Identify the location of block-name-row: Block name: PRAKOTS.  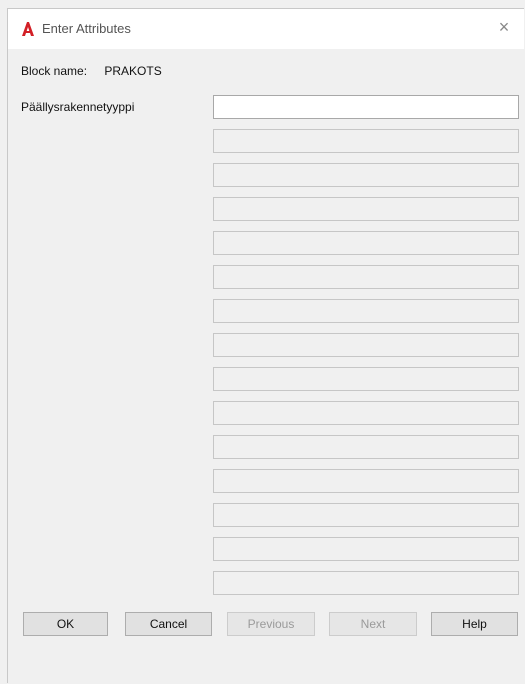
(91, 71).